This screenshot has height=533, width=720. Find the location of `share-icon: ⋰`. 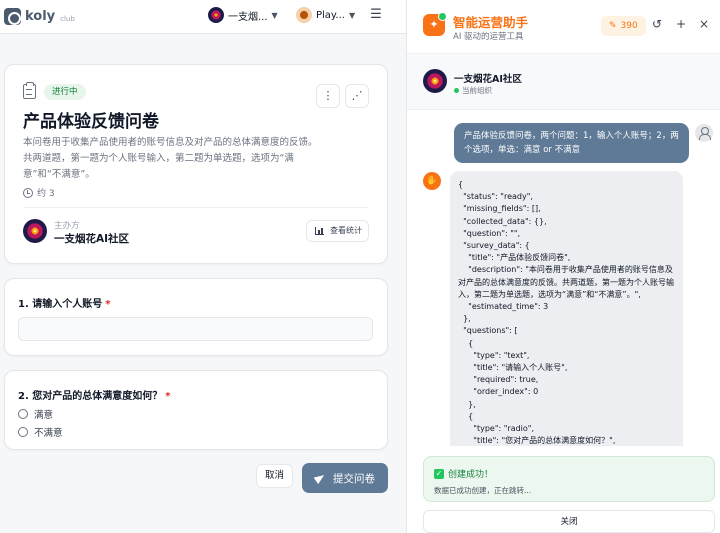

share-icon: ⋰ is located at coordinates (357, 95).